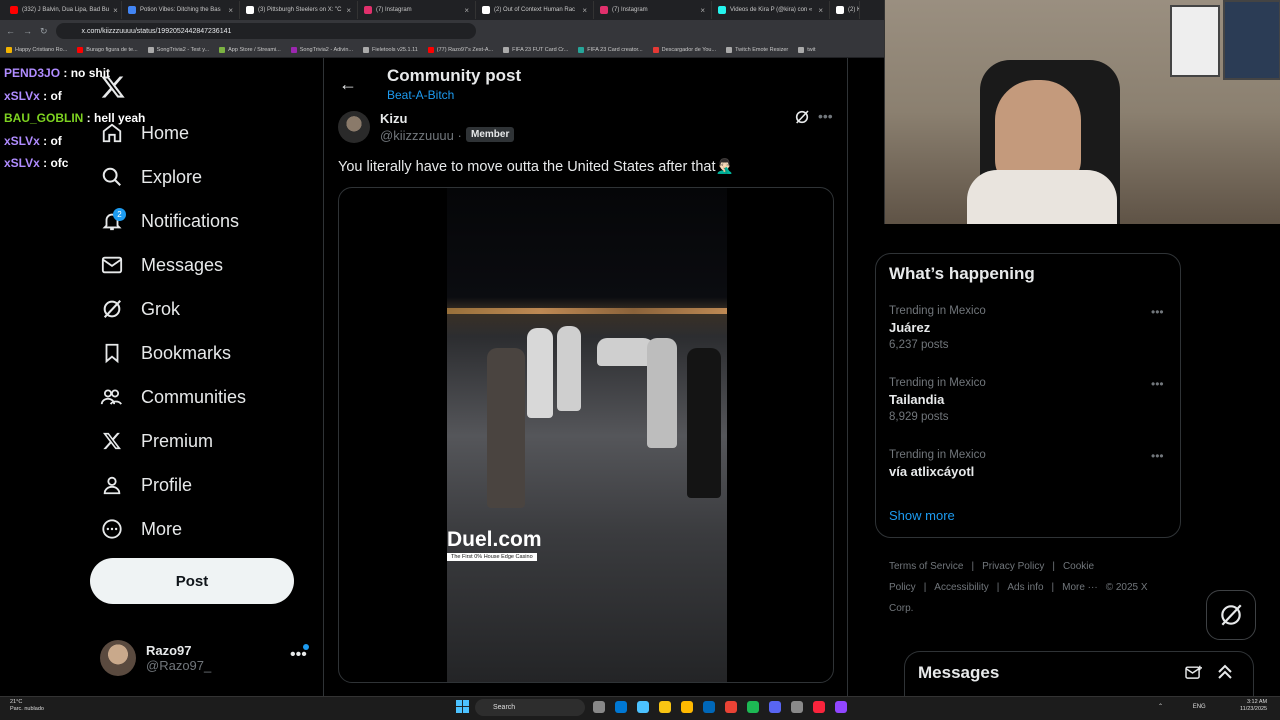 The image size is (1280, 720). I want to click on post-more-icon: •••, so click(825, 116).